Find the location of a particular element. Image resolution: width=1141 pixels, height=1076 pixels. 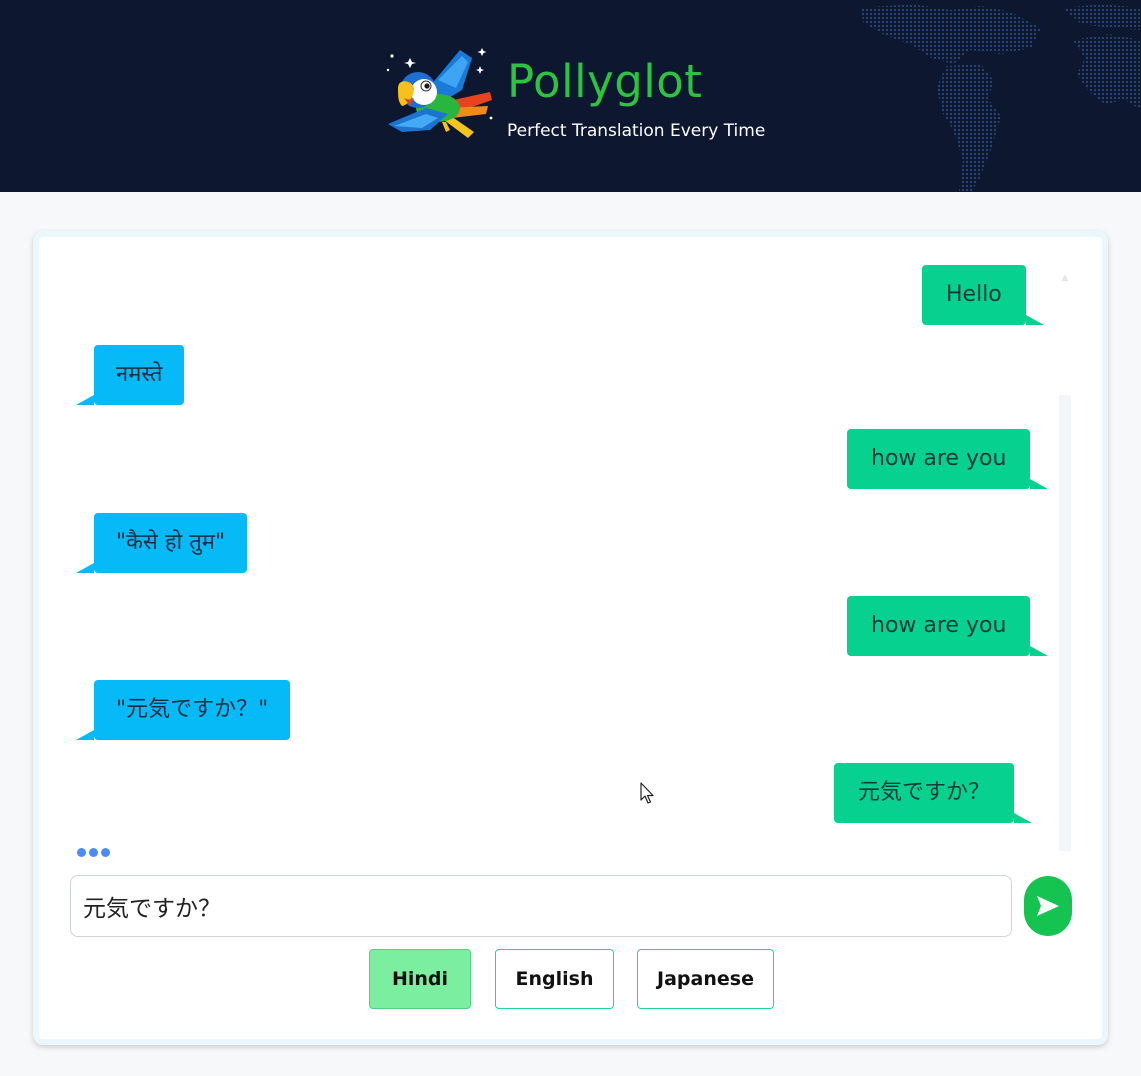

world-map-background is located at coordinates (1001, 98).